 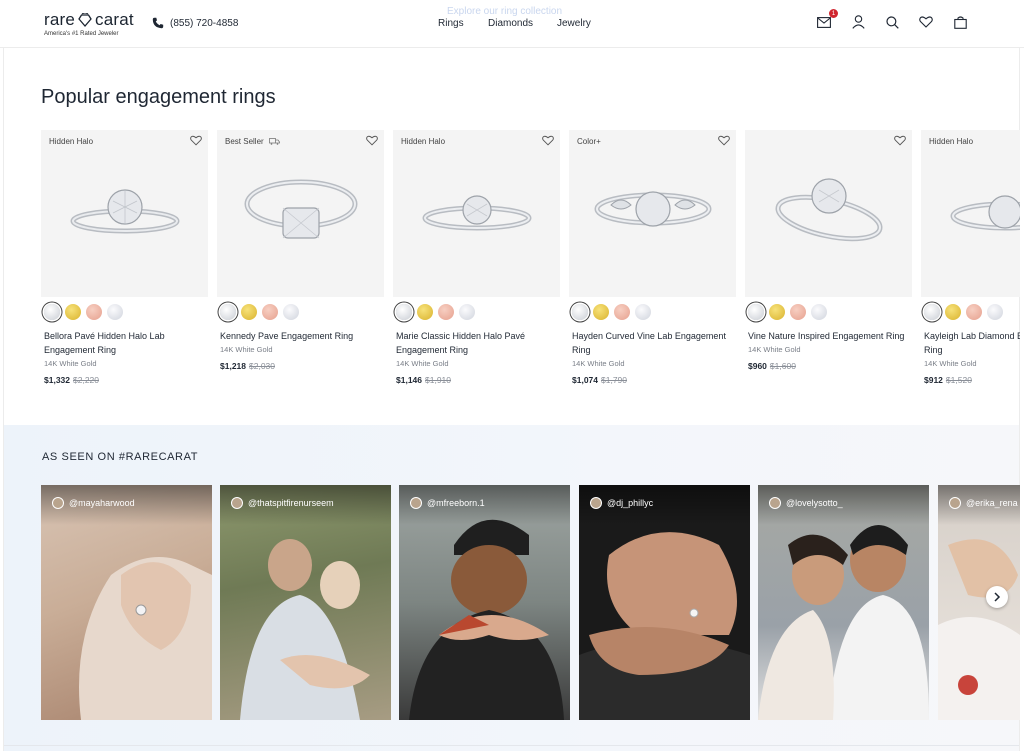 I want to click on ring-name: Kennedy Pave Engagement Ring, so click(x=302, y=336).